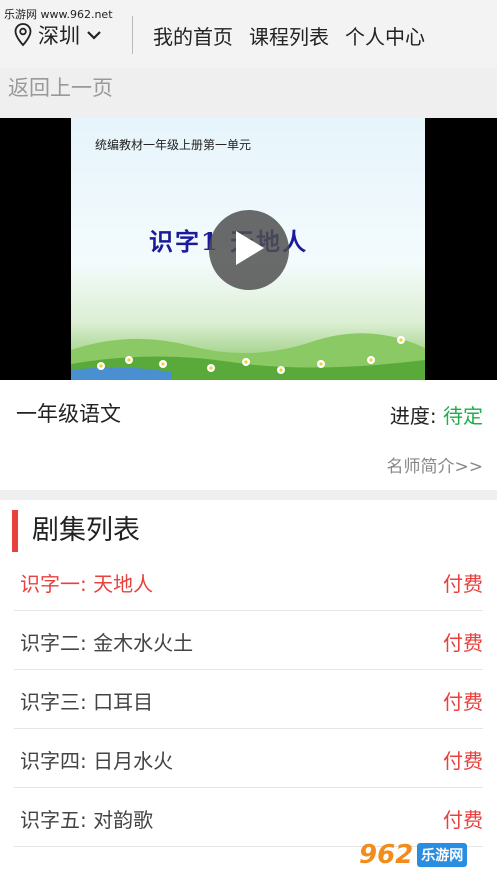 The image size is (497, 883). What do you see at coordinates (248, 581) in the screenshot?
I see `episode-item: 识字一: 天地人 付费` at bounding box center [248, 581].